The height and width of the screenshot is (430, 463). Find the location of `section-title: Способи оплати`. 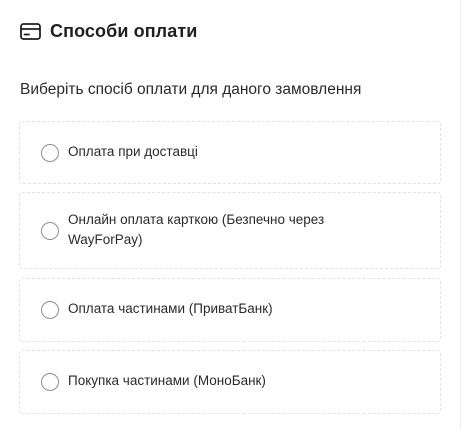

section-title: Способи оплати is located at coordinates (124, 30).